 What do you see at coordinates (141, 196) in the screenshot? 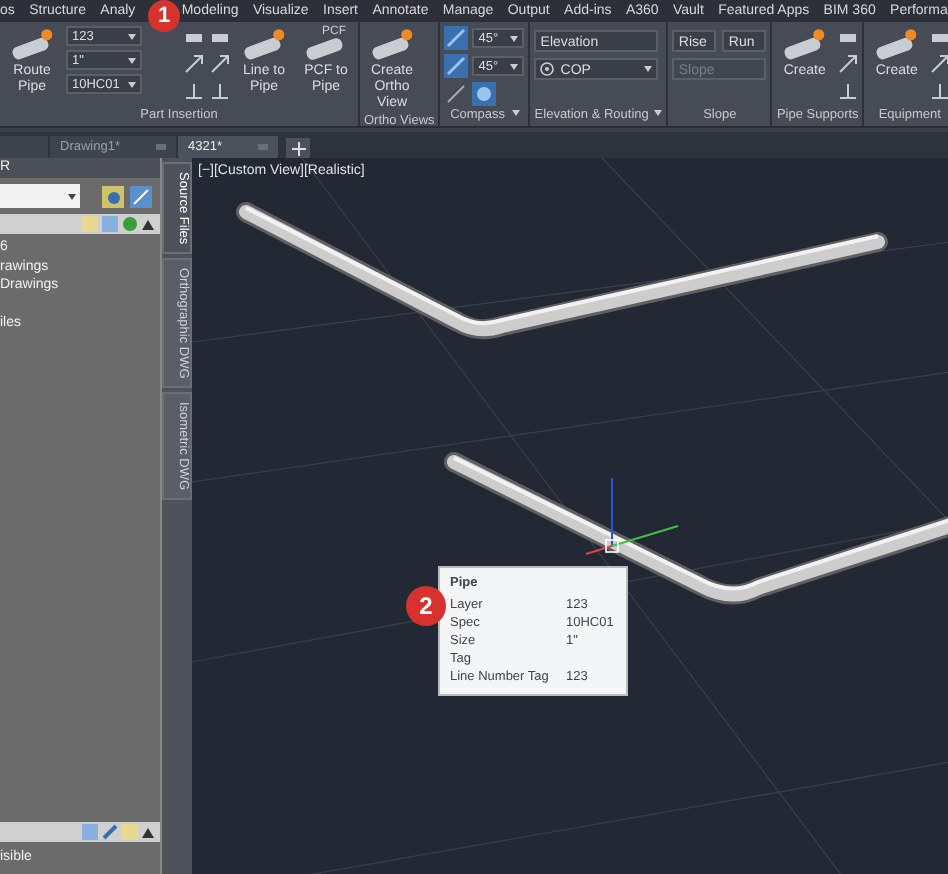
I see `settings-icon` at bounding box center [141, 196].